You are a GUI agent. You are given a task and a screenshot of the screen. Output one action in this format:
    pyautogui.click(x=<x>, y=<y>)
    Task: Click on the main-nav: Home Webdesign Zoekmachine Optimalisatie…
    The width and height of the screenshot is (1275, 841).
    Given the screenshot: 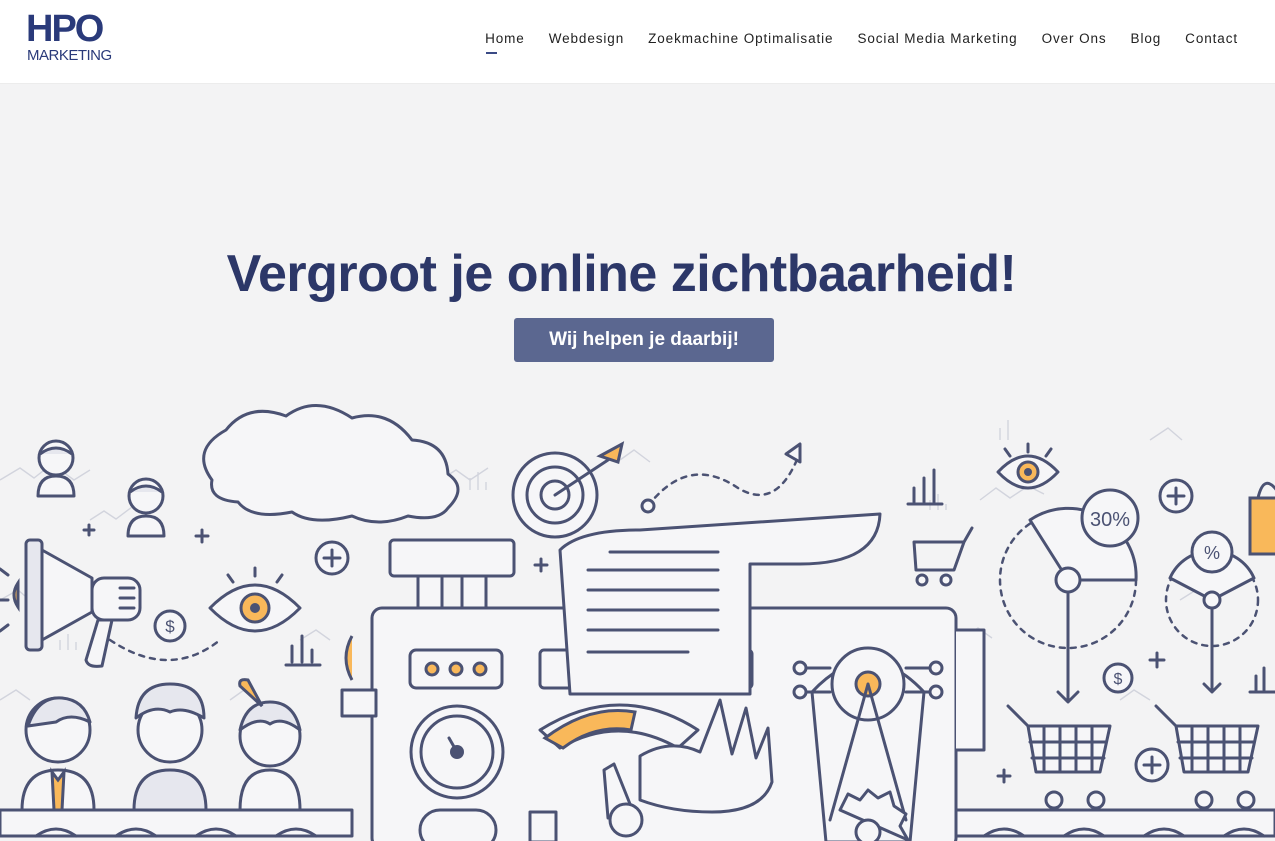 What is the action you would take?
    pyautogui.click(x=861, y=42)
    